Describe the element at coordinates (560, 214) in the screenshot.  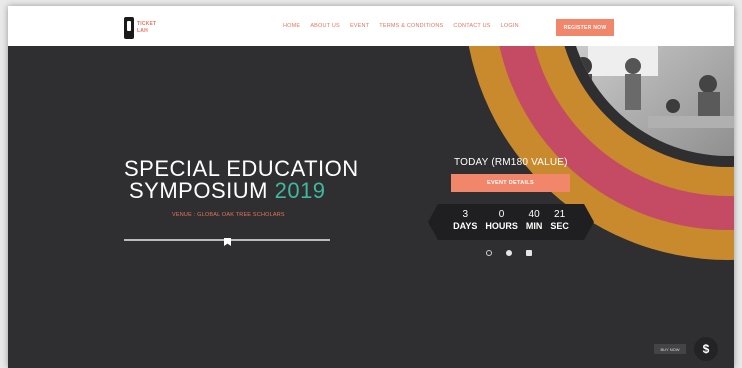
I see `countdown-sec-value: 21` at that location.